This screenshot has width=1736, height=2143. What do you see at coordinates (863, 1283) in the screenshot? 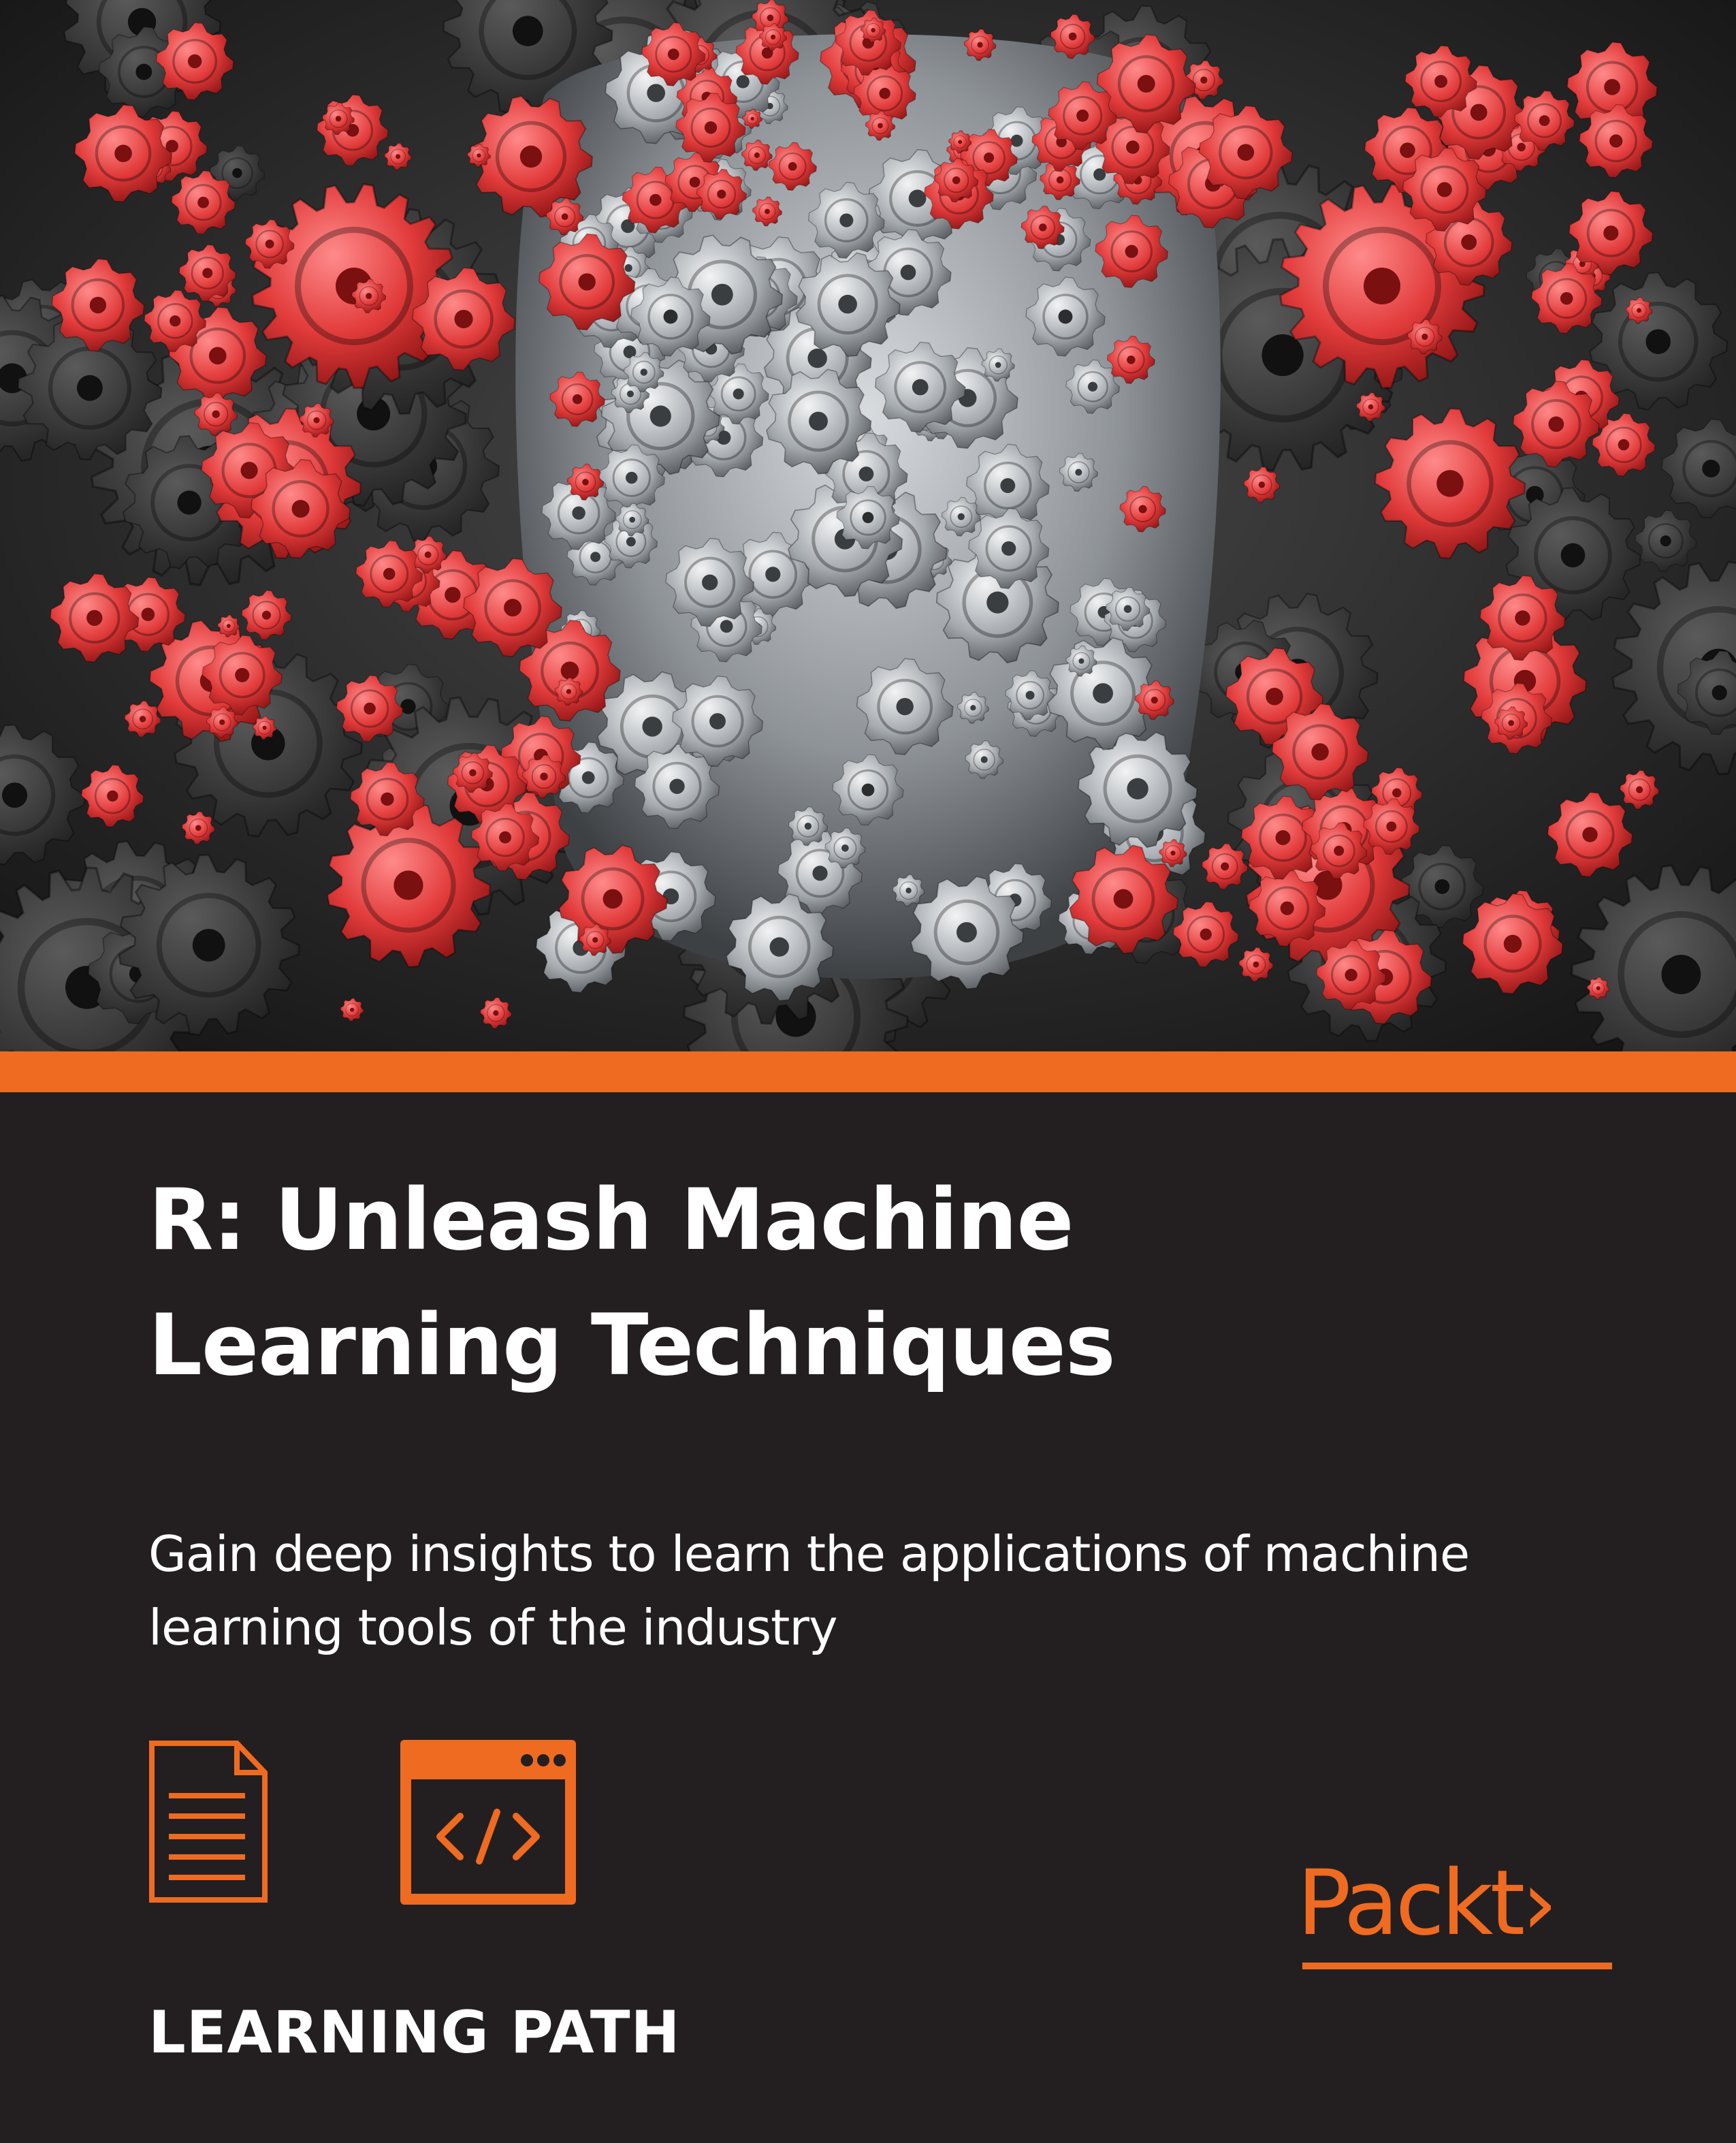
I see `book-title: R: Unleash Machine Learning Techniques` at bounding box center [863, 1283].